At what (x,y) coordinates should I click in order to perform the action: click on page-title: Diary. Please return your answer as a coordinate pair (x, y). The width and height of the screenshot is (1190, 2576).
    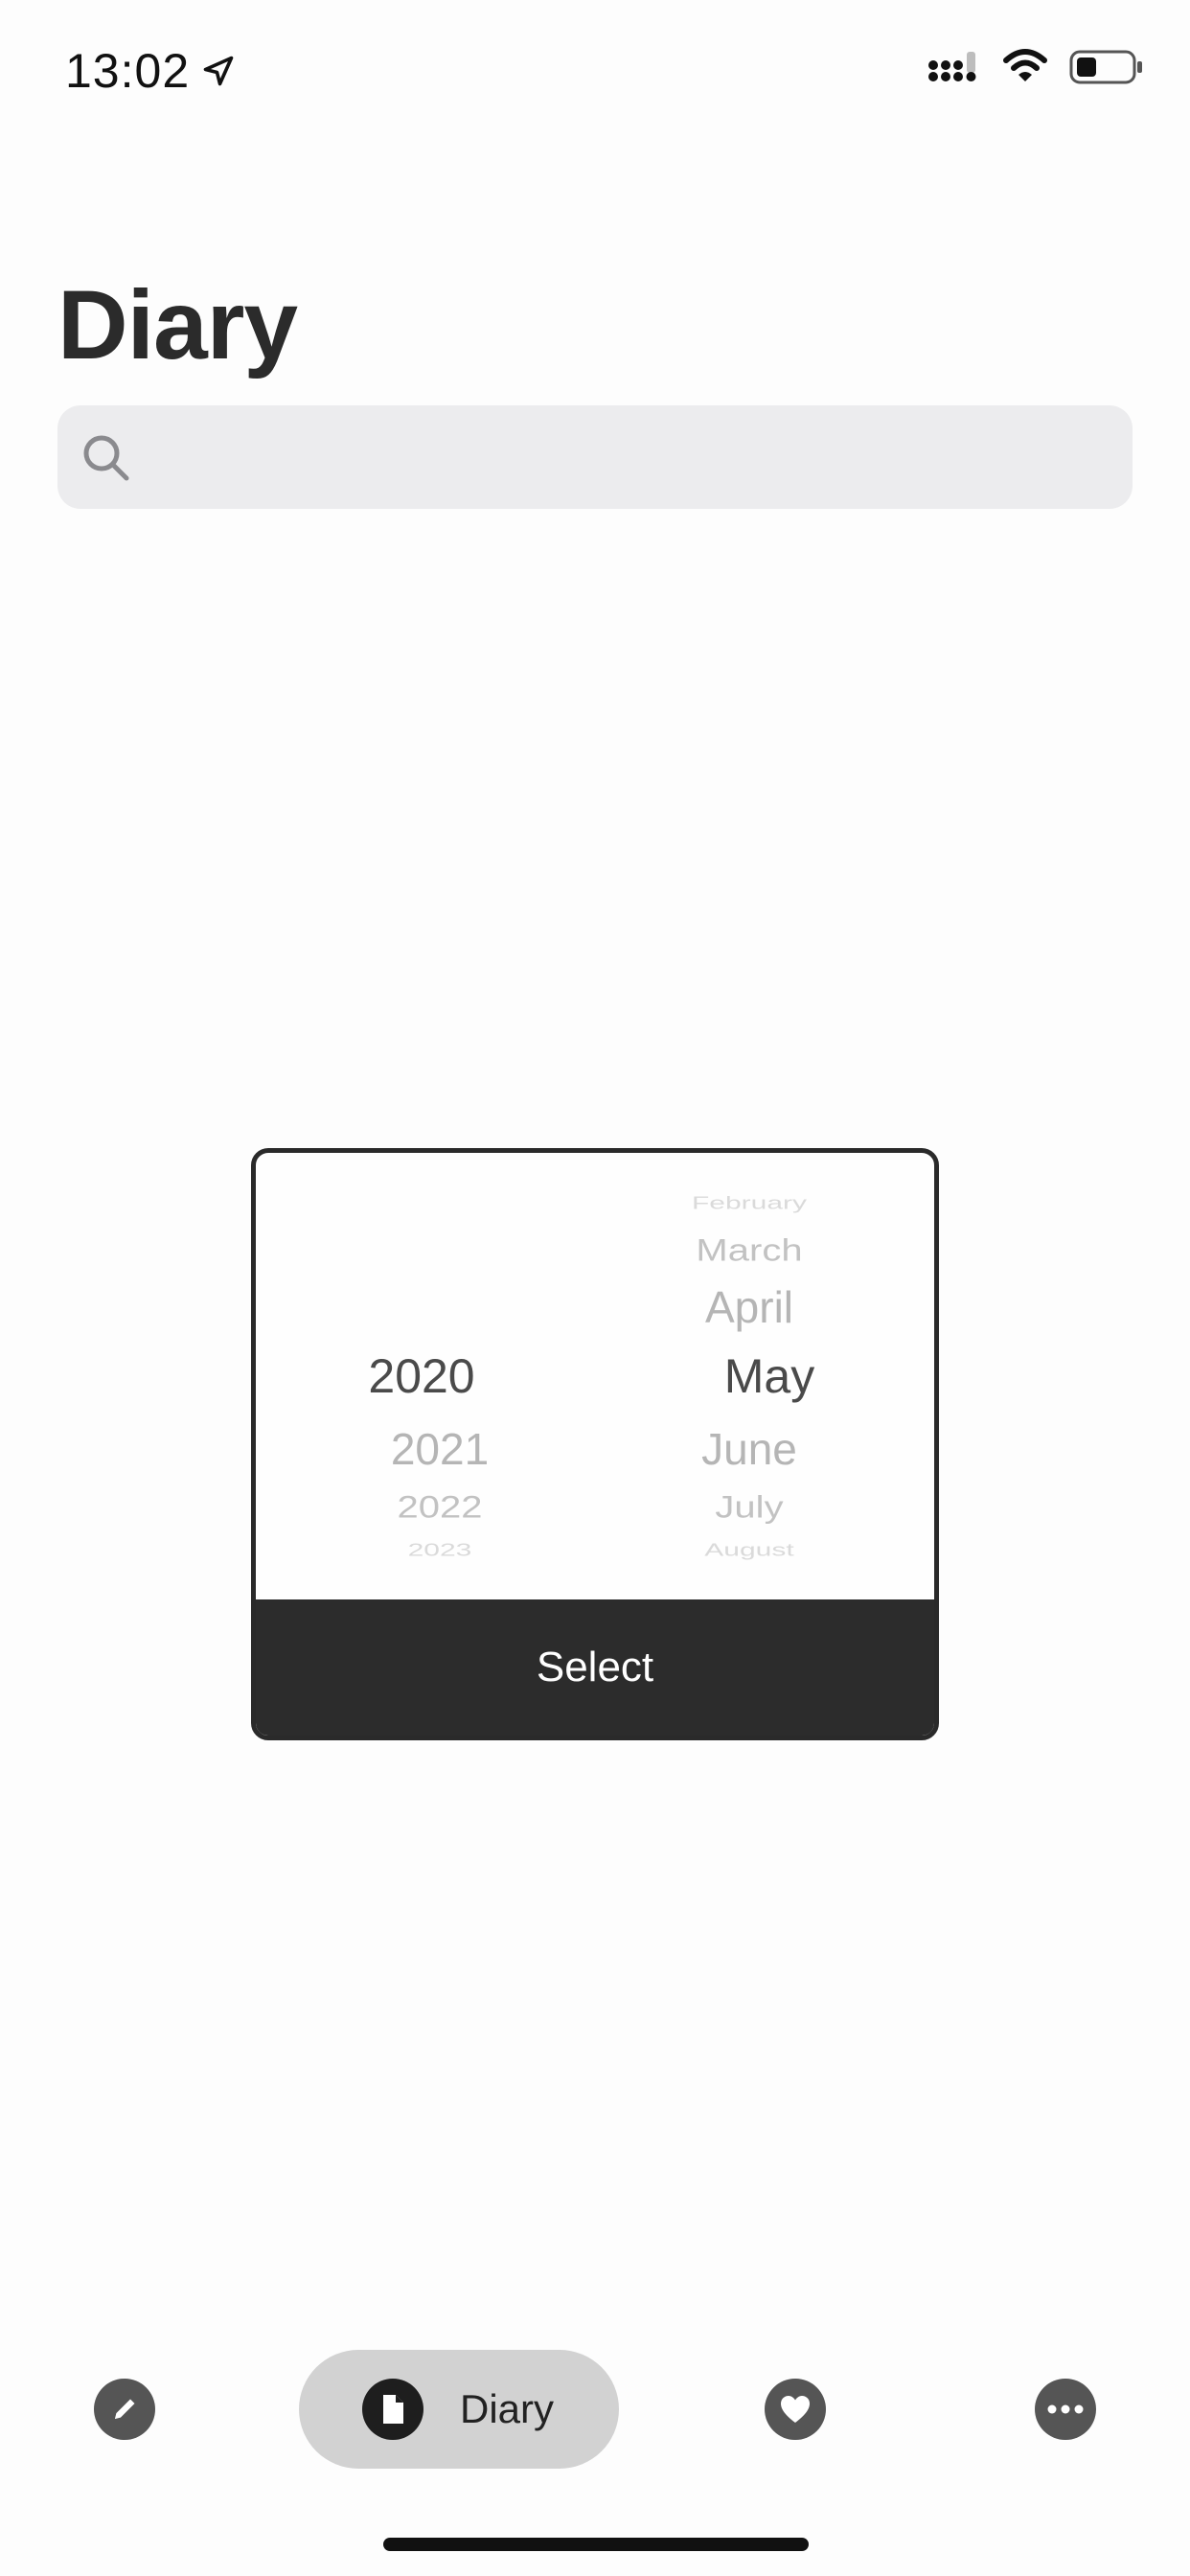
    Looking at the image, I should click on (178, 325).